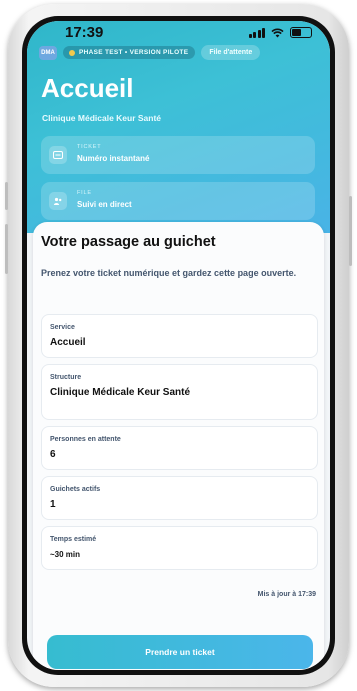 This screenshot has height=691, width=357. I want to click on queue-link-button: File d'attente, so click(231, 52).